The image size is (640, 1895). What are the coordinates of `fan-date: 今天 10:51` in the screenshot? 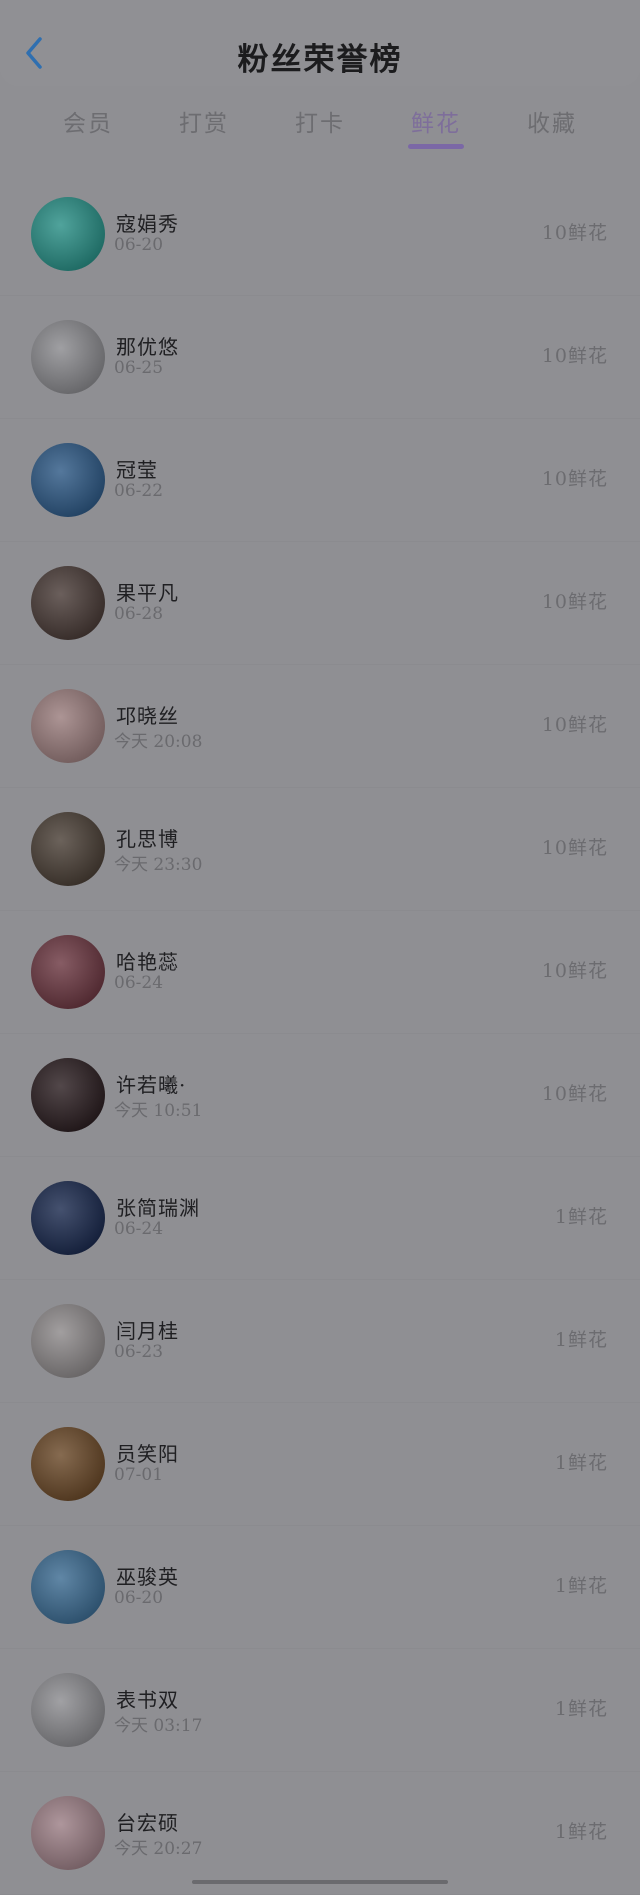 It's located at (158, 1111).